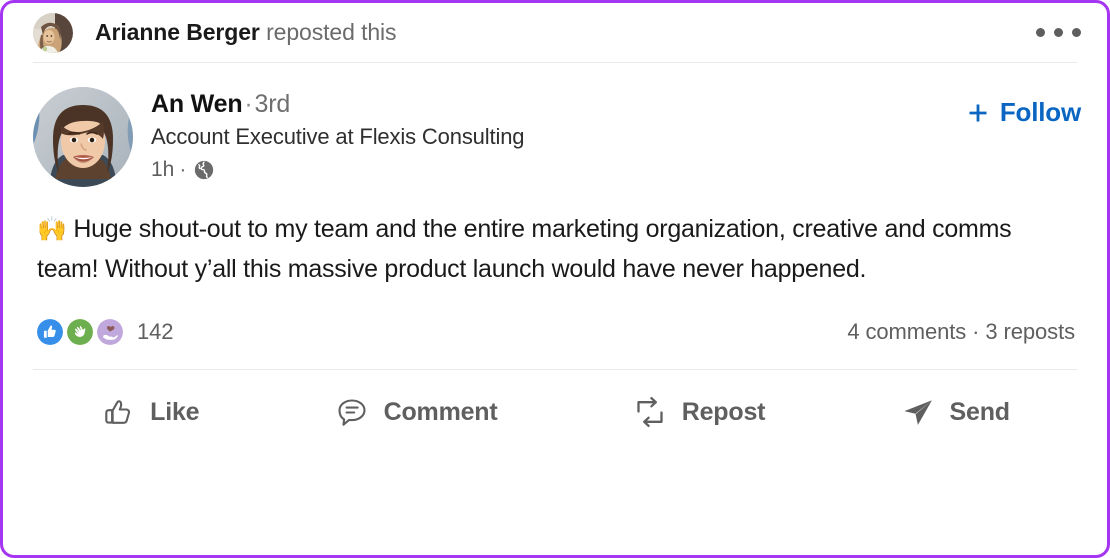 This screenshot has width=1110, height=558. I want to click on connection-degree: 3rd, so click(272, 104).